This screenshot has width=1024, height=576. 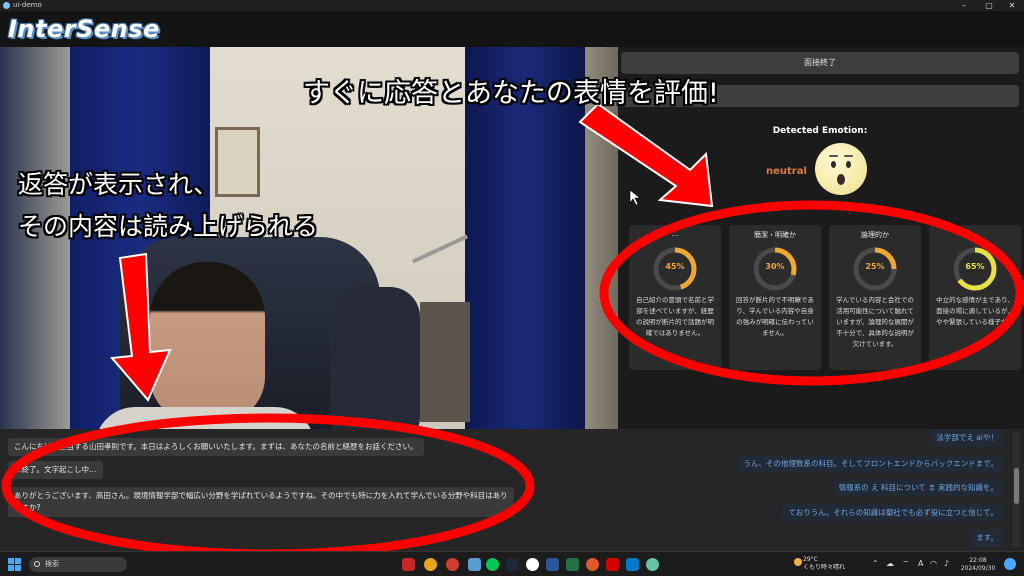 What do you see at coordinates (810, 559) in the screenshot?
I see `weather-temp: 29°C` at bounding box center [810, 559].